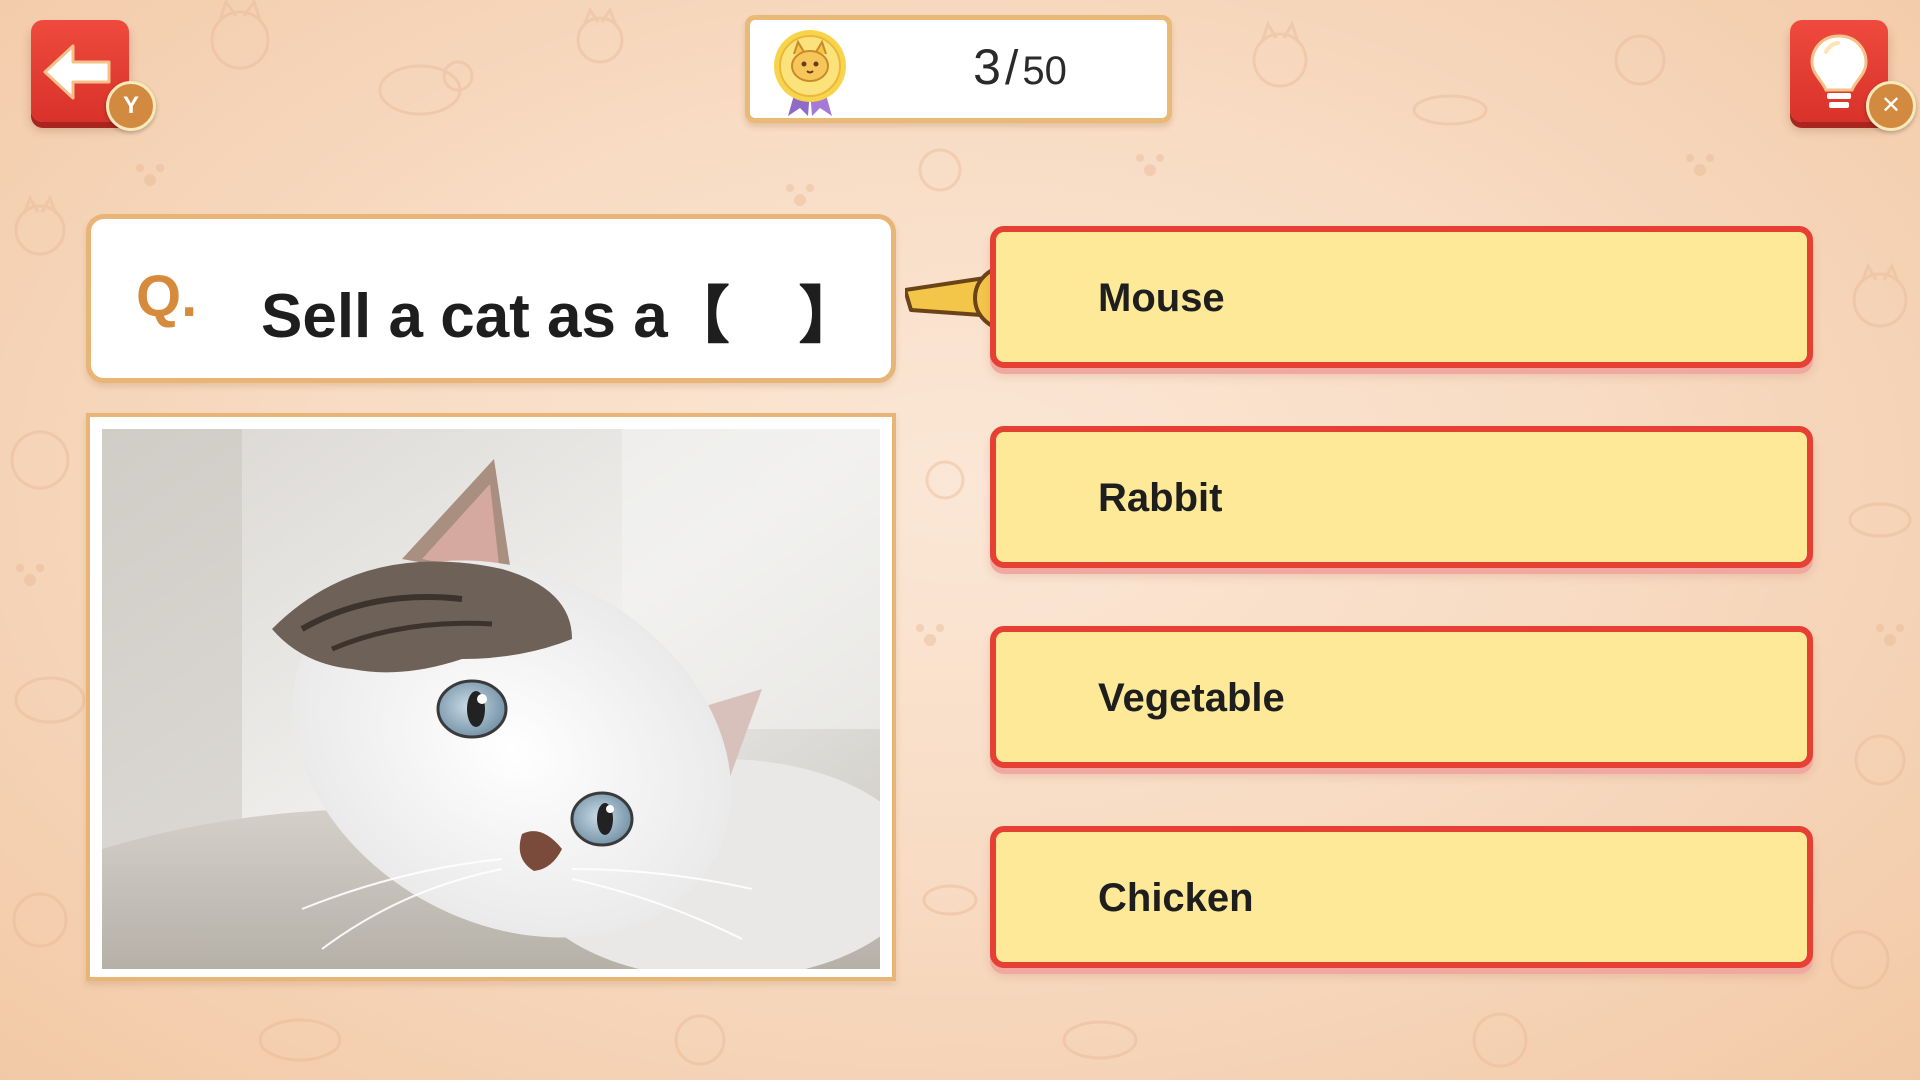 The image size is (1920, 1080). Describe the element at coordinates (987, 67) in the screenshot. I see `current-question-number: 3` at that location.